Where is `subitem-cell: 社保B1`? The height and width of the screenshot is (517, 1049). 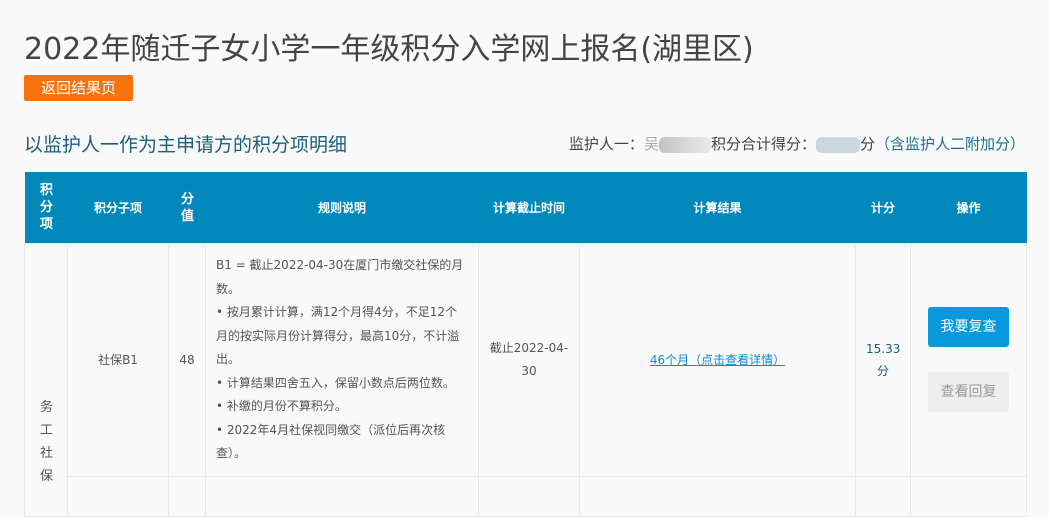 subitem-cell: 社保B1 is located at coordinates (118, 360).